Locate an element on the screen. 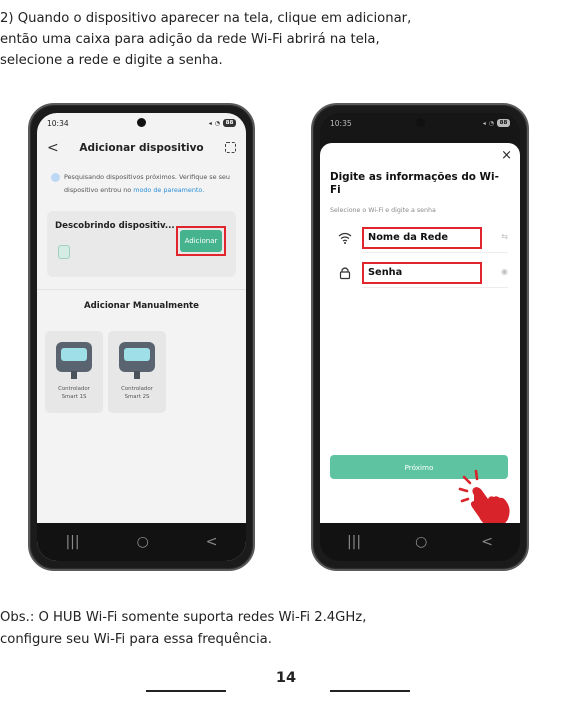  scan-icon is located at coordinates (230, 147).